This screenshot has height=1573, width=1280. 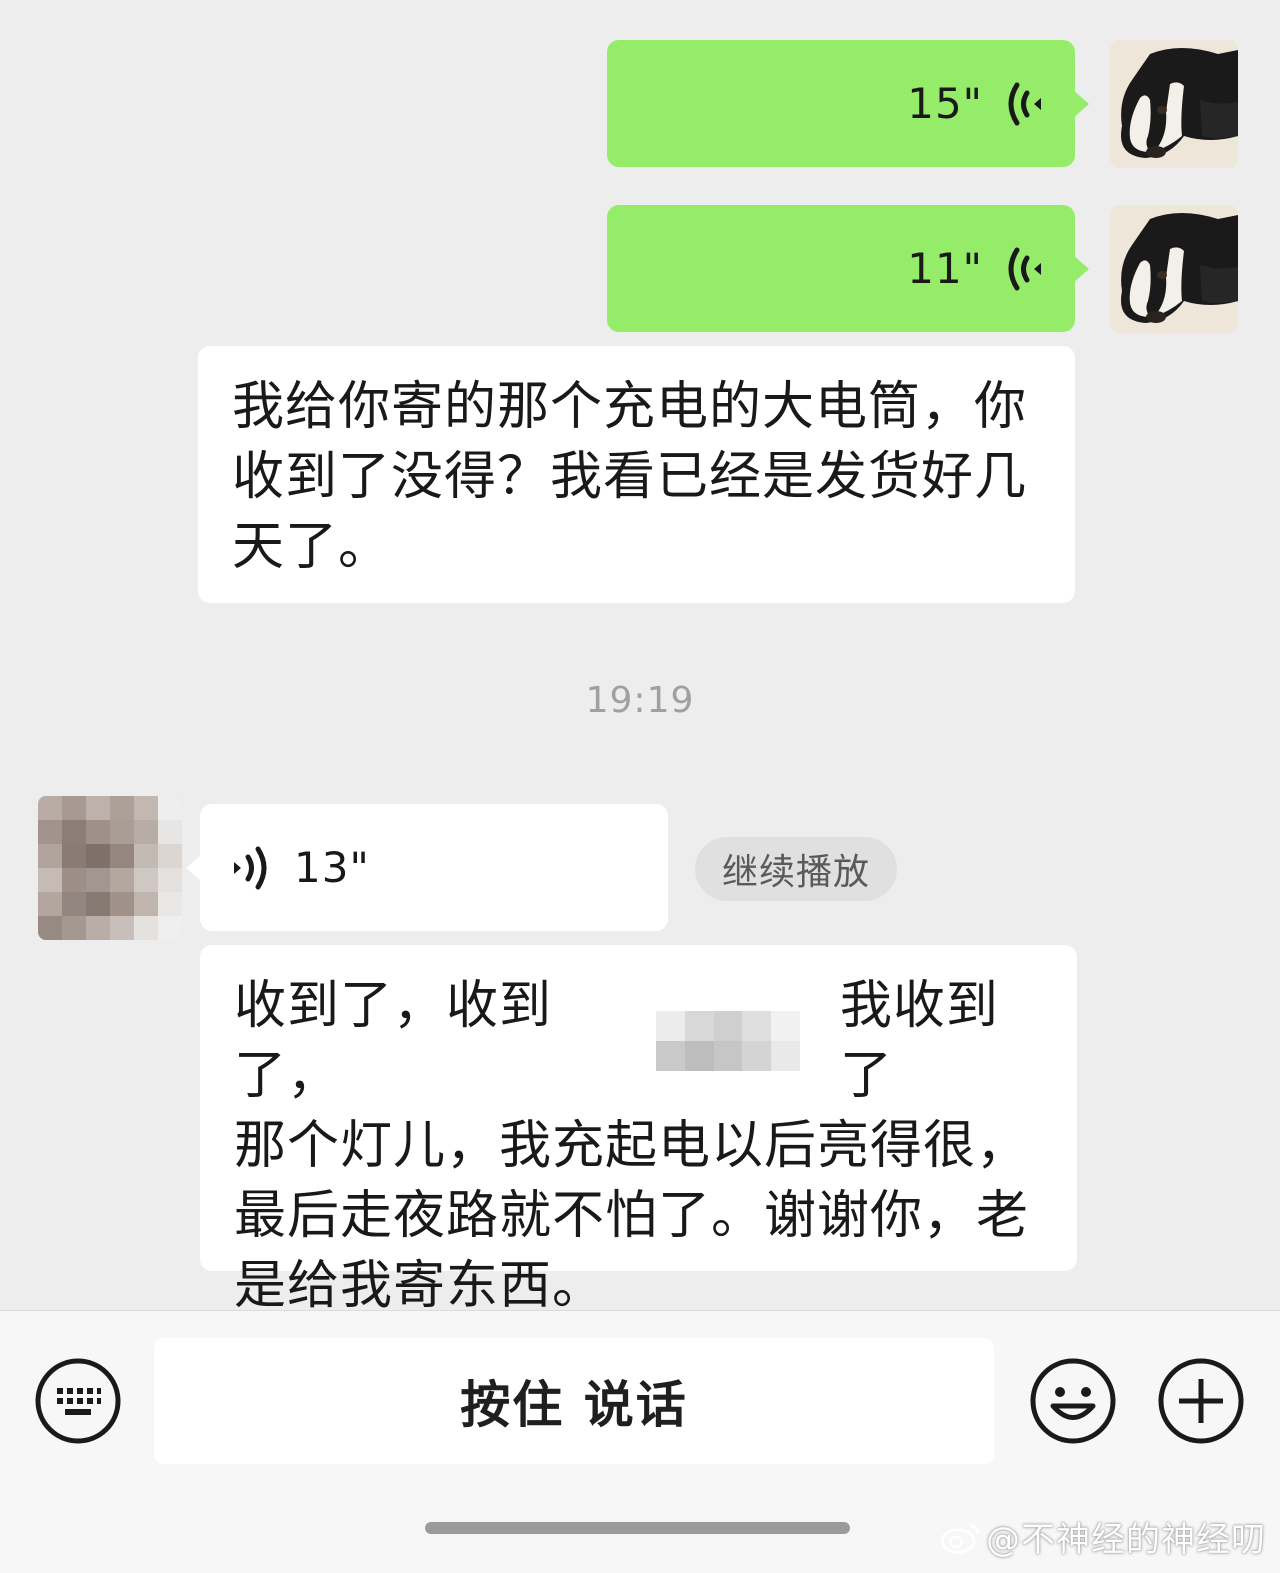 I want to click on transcribed-text-message: 我给你寄的那个充电的大电筒，你 收到了没得？我看已经是发货好几 天了。, so click(x=636, y=474).